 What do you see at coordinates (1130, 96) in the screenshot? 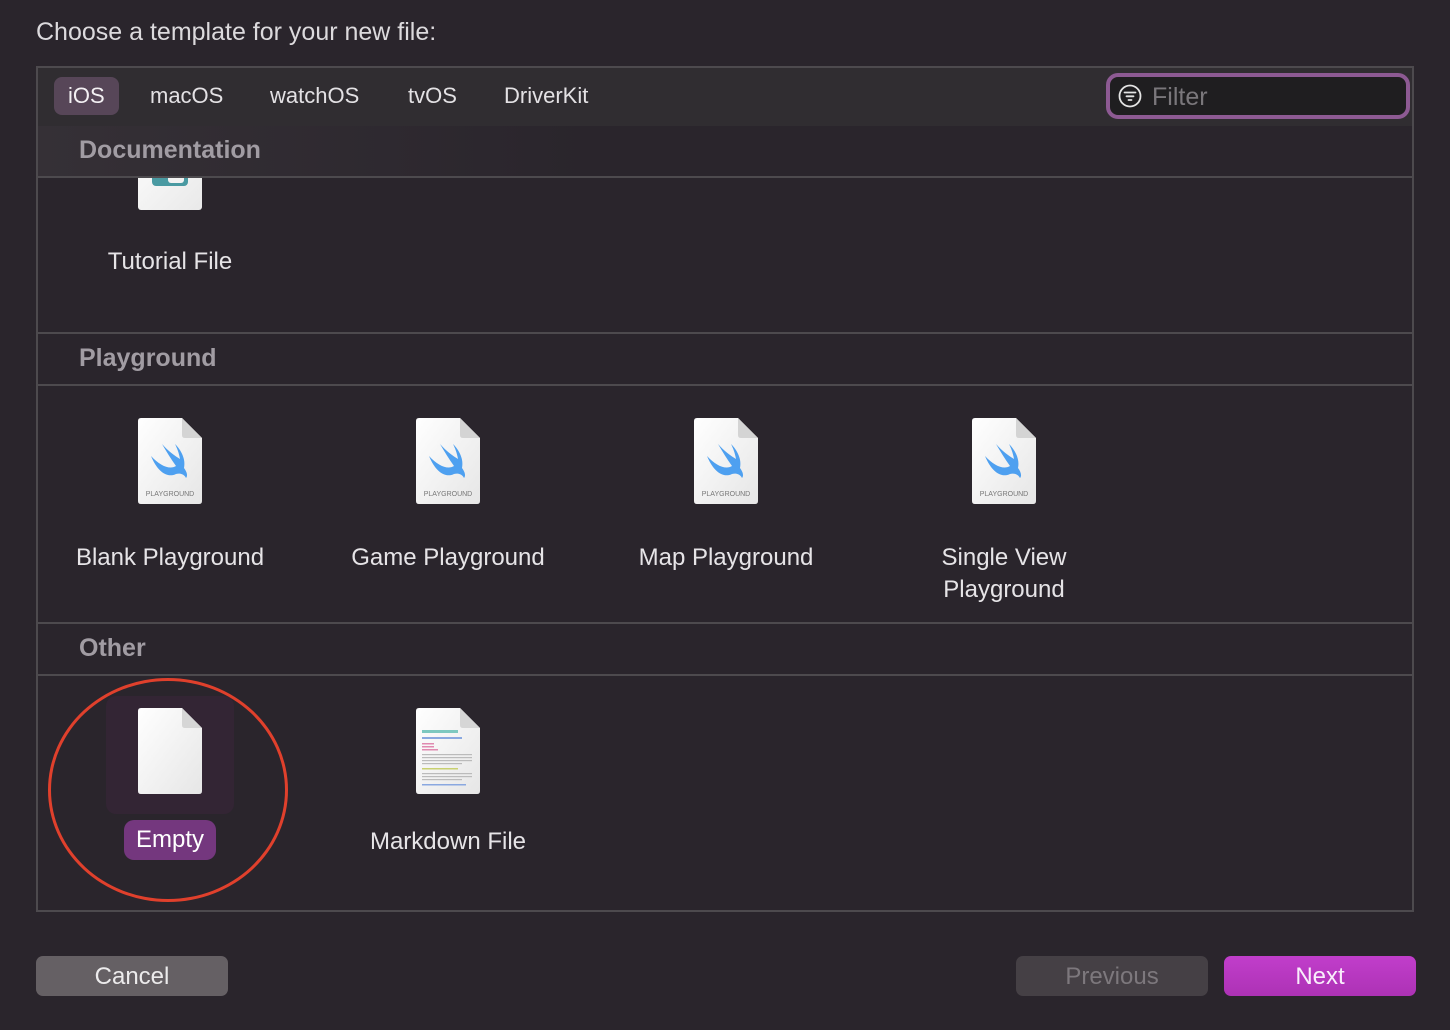
I see `filter-icon` at bounding box center [1130, 96].